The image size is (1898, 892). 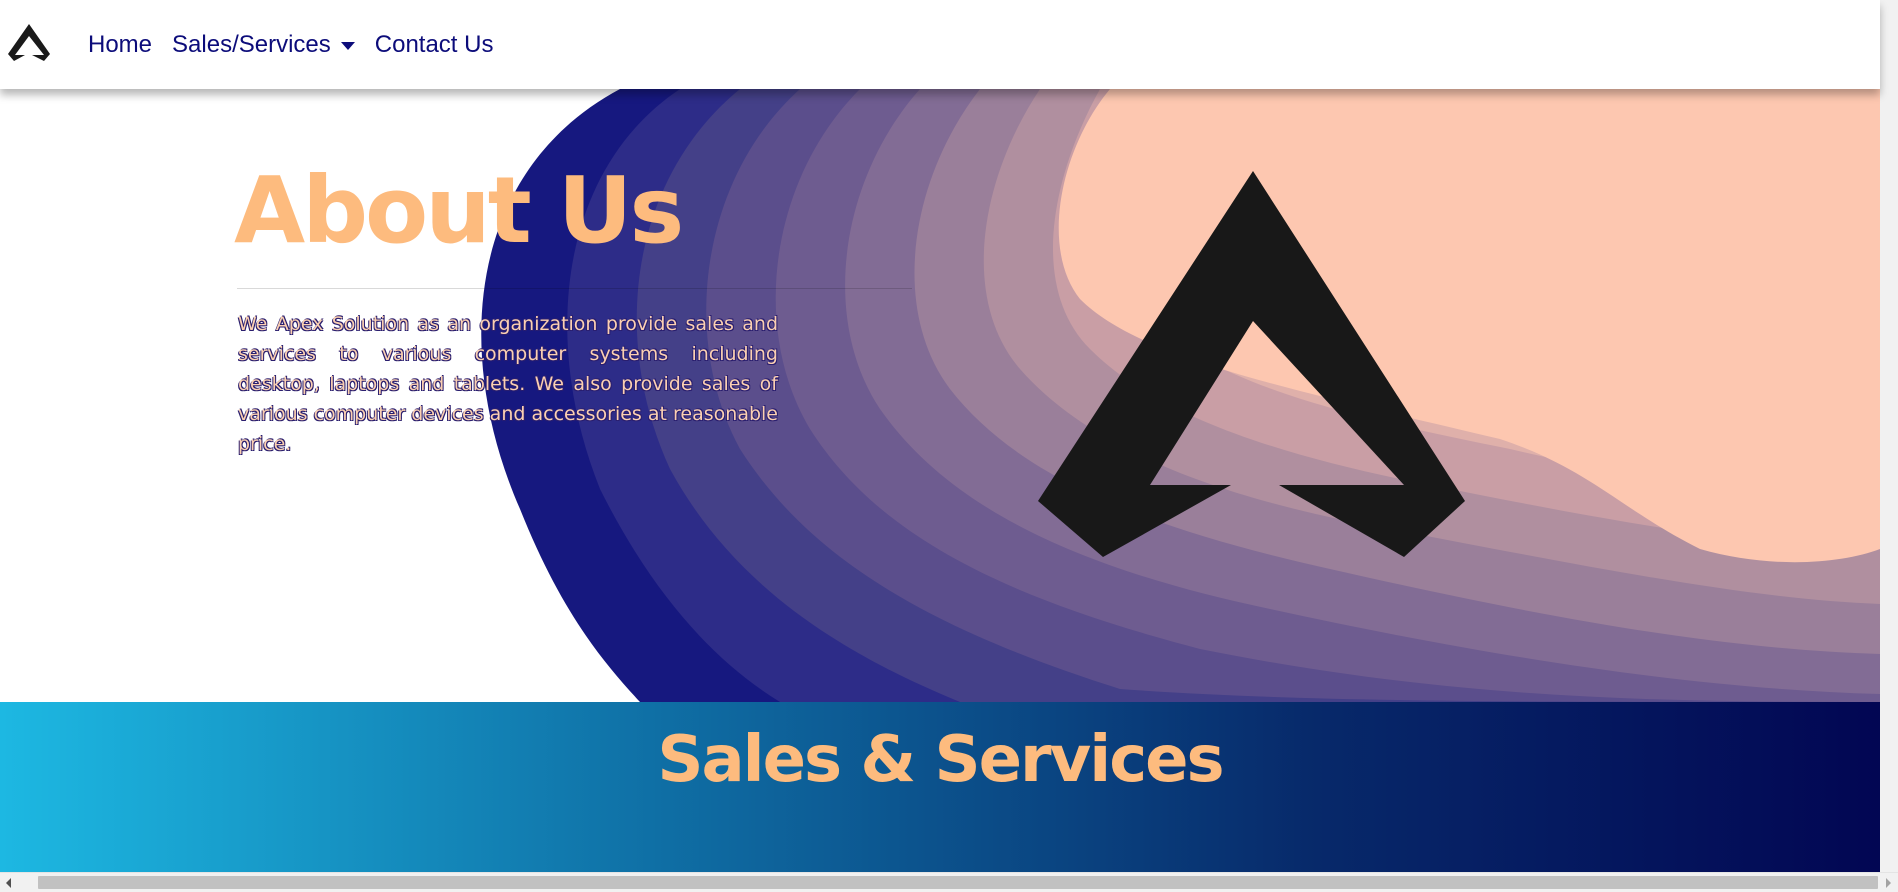 What do you see at coordinates (251, 44) in the screenshot?
I see `nav-dropdown-sales-services-label: Sales/Services` at bounding box center [251, 44].